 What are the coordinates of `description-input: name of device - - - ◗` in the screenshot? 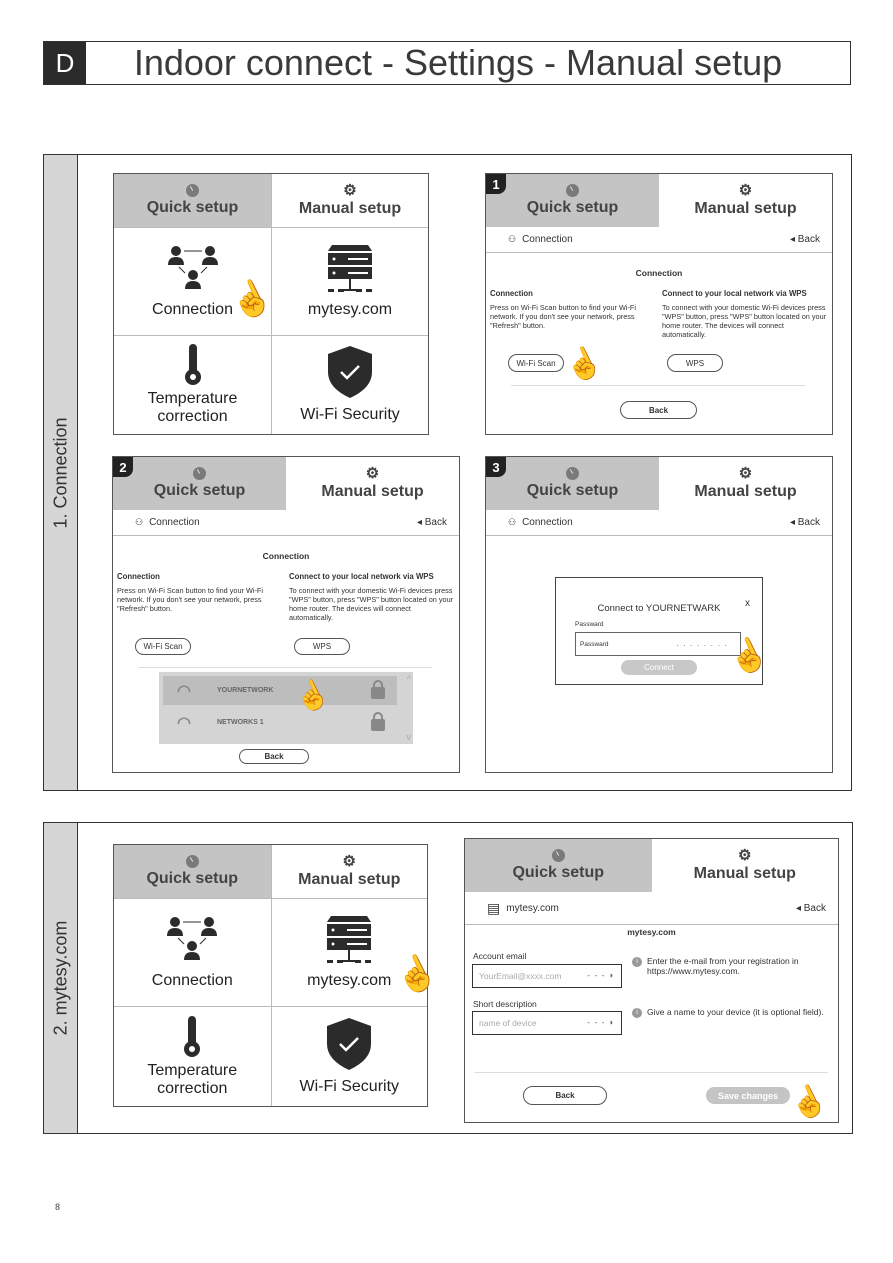 It's located at (547, 1023).